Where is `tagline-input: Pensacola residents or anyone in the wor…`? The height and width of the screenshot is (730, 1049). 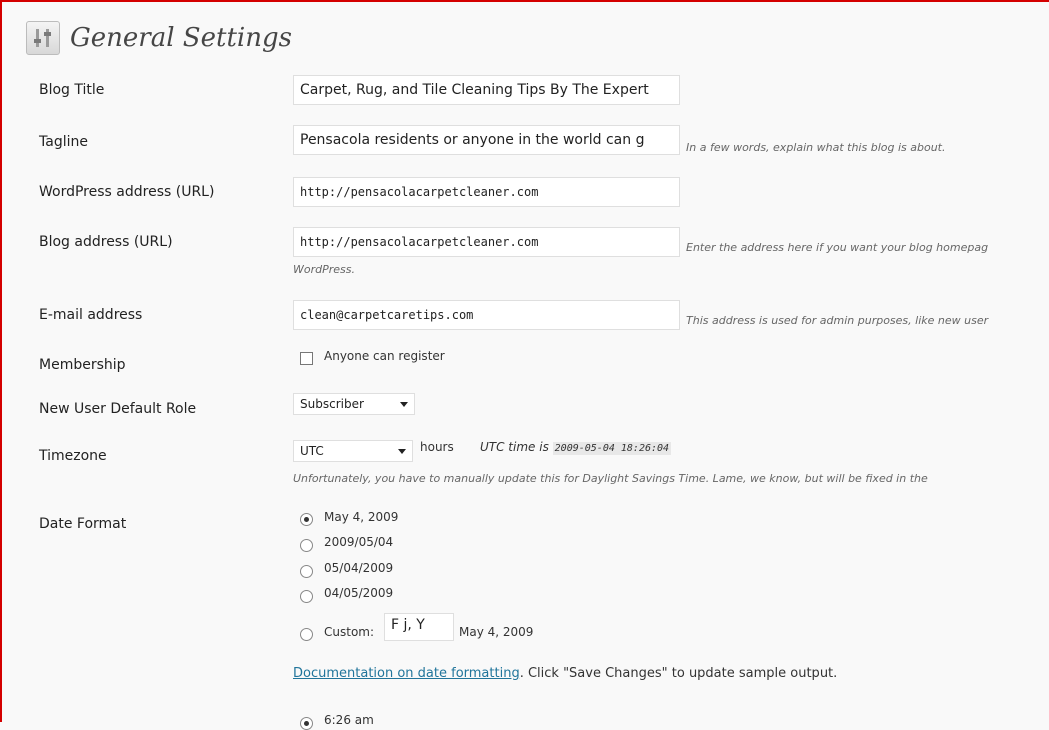 tagline-input: Pensacola residents or anyone in the wor… is located at coordinates (486, 140).